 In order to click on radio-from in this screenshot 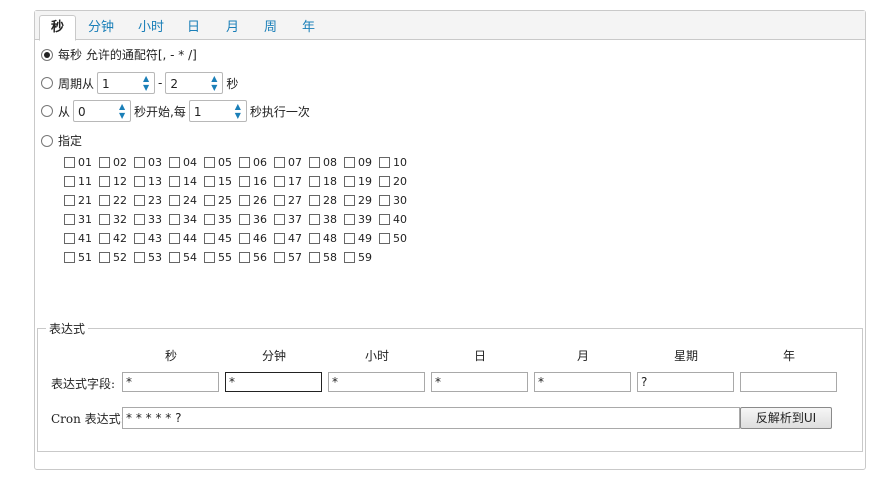, I will do `click(47, 111)`.